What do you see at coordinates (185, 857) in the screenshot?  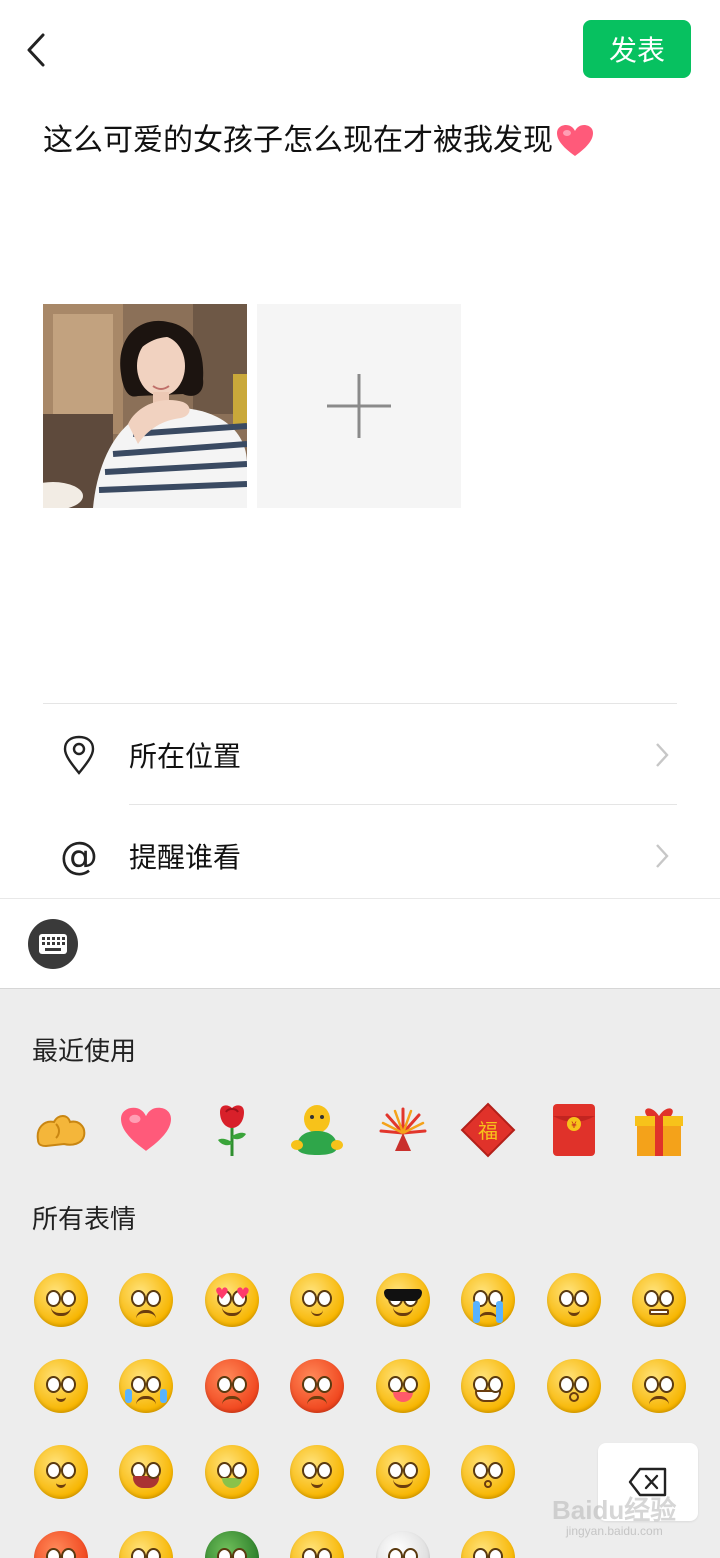 I see `mention-label: 提醒谁看` at bounding box center [185, 857].